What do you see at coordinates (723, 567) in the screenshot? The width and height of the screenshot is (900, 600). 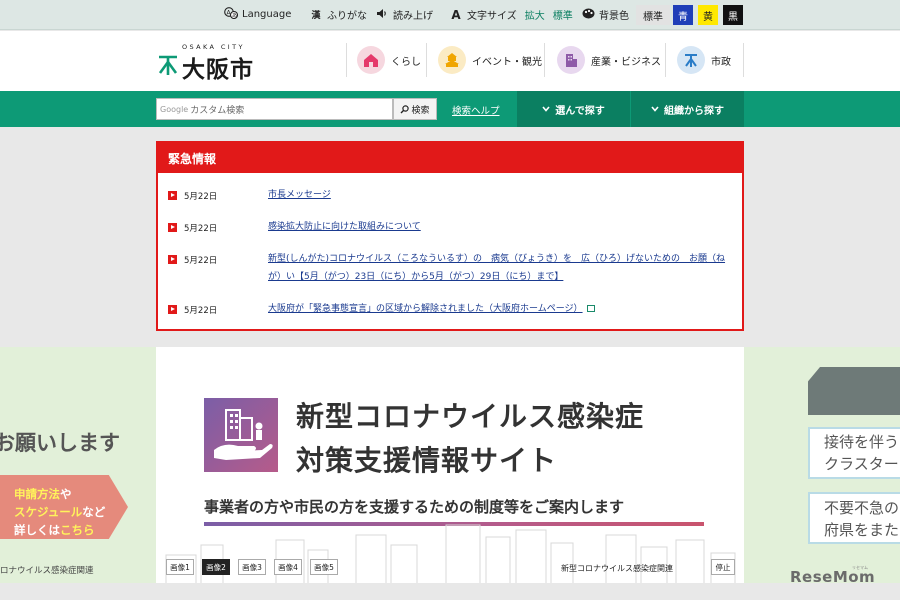 I see `slide-stop-button: 停止` at bounding box center [723, 567].